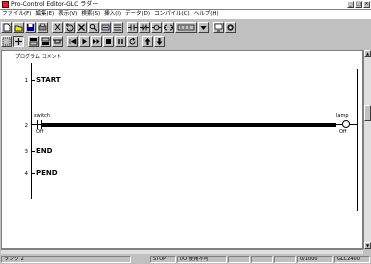 This screenshot has width=371, height=264. I want to click on menu-help: ヘルプ(H), so click(206, 14).